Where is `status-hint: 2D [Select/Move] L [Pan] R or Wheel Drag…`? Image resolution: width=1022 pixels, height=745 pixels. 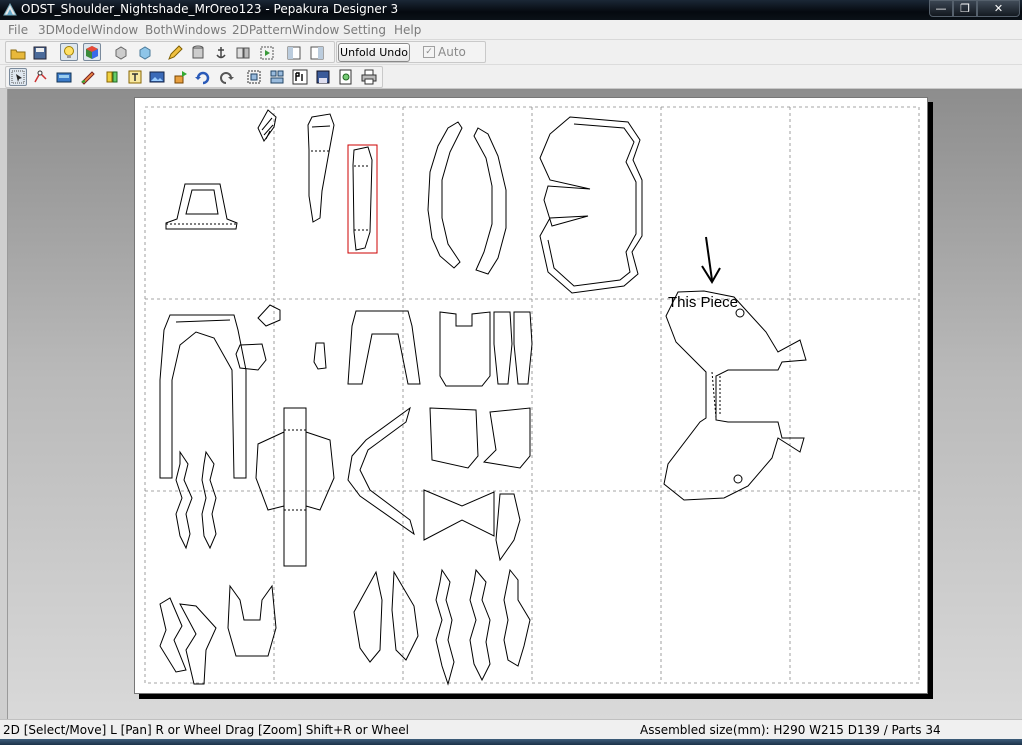 status-hint: 2D [Select/Move] L [Pan] R or Wheel Drag… is located at coordinates (206, 730).